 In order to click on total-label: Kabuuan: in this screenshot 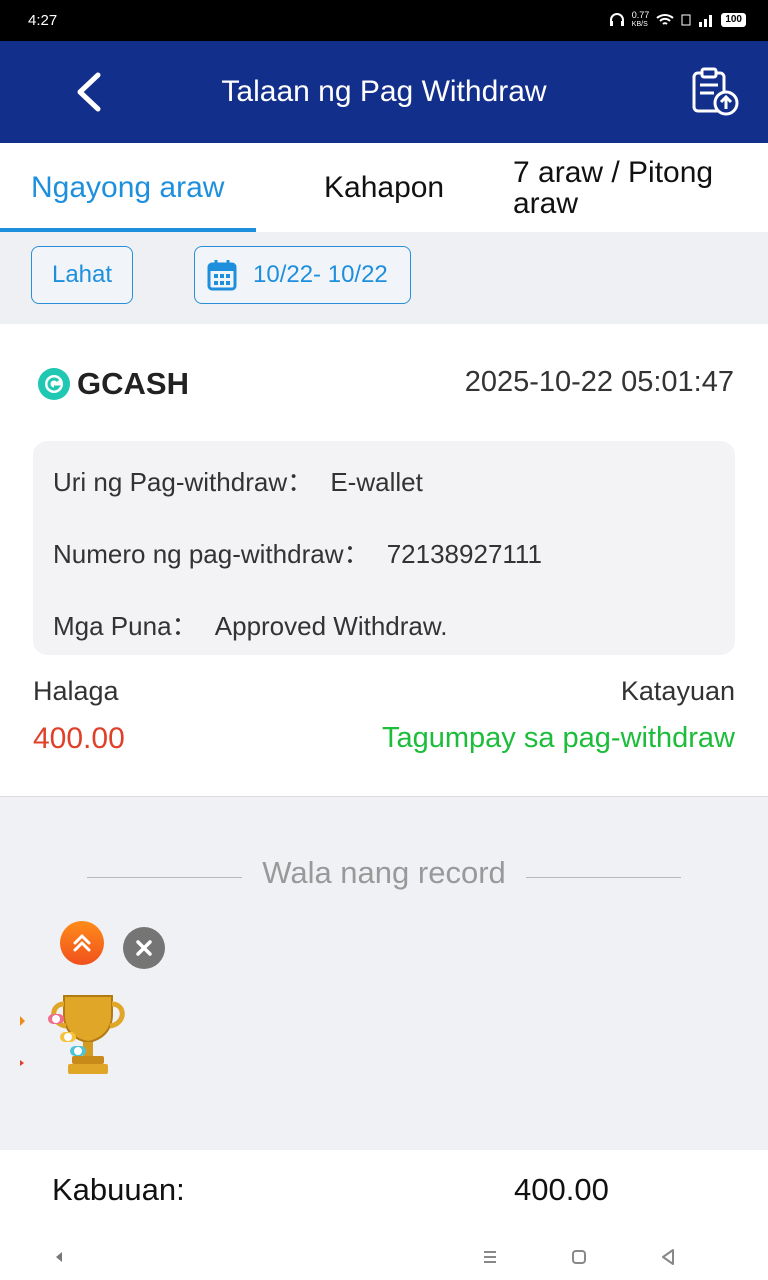, I will do `click(118, 1189)`.